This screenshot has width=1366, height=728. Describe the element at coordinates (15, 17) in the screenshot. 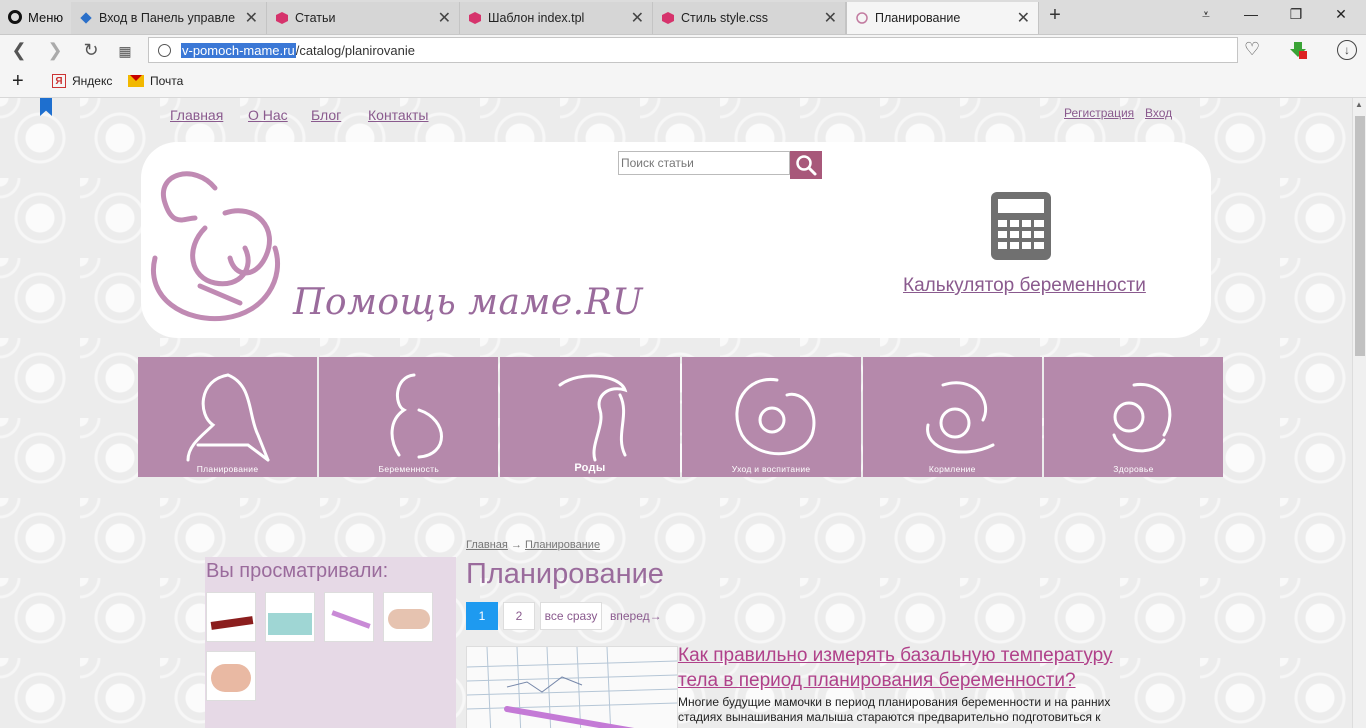

I see `opera-logo-icon` at that location.